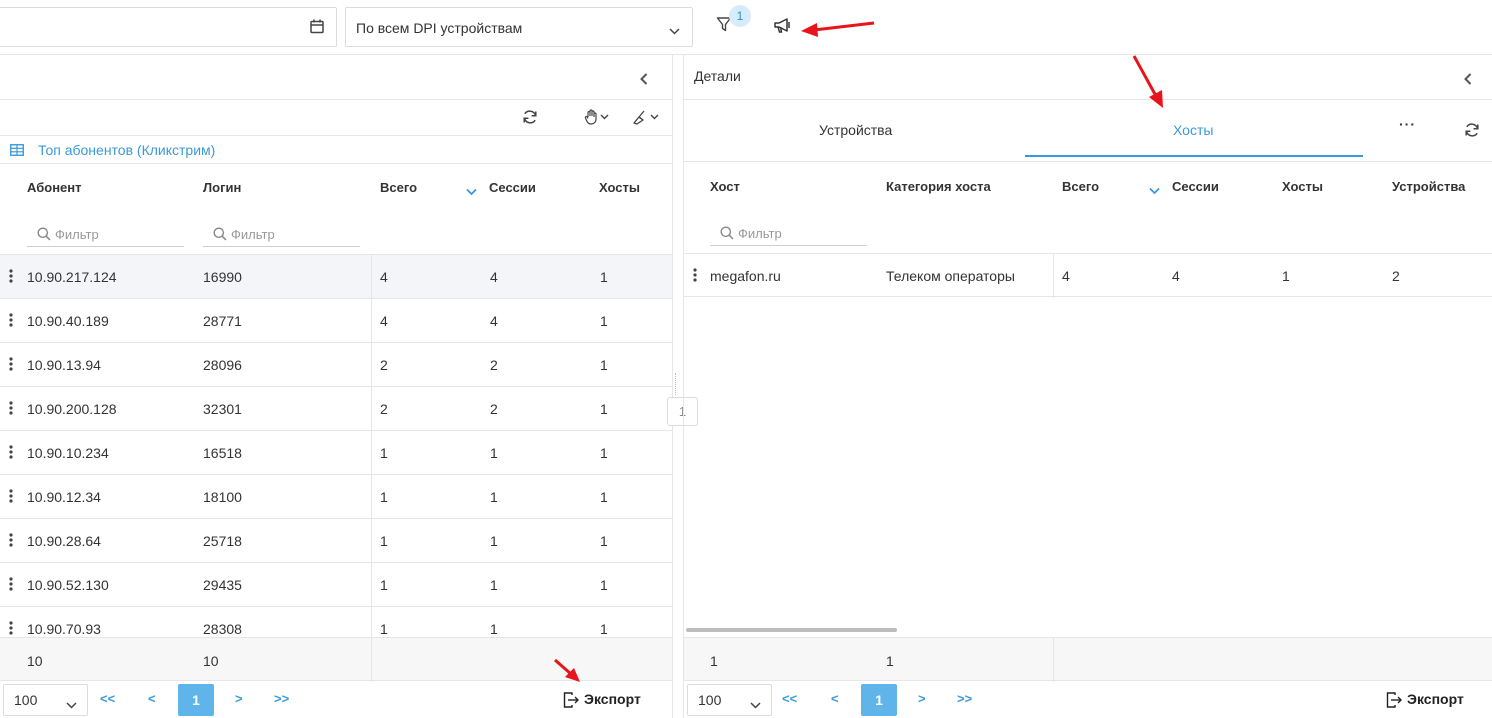 The width and height of the screenshot is (1492, 718). What do you see at coordinates (222, 187) in the screenshot?
I see `column-header-login: Логин` at bounding box center [222, 187].